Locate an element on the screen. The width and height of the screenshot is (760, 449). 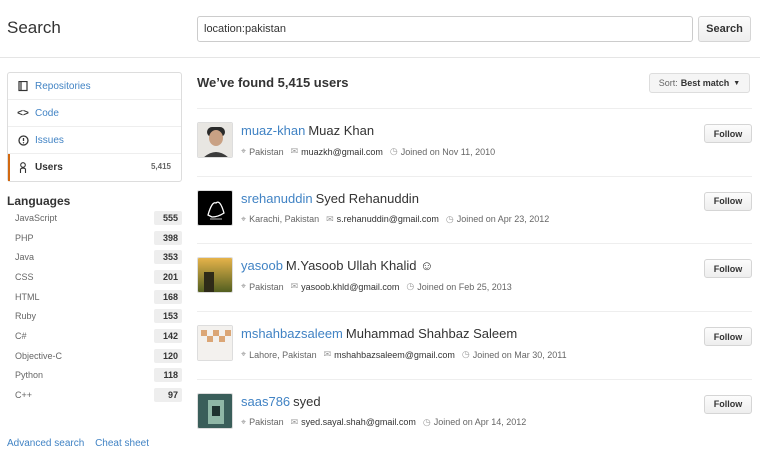
footer-links: Advanced search Cheat sheet is located at coordinates (82, 443).